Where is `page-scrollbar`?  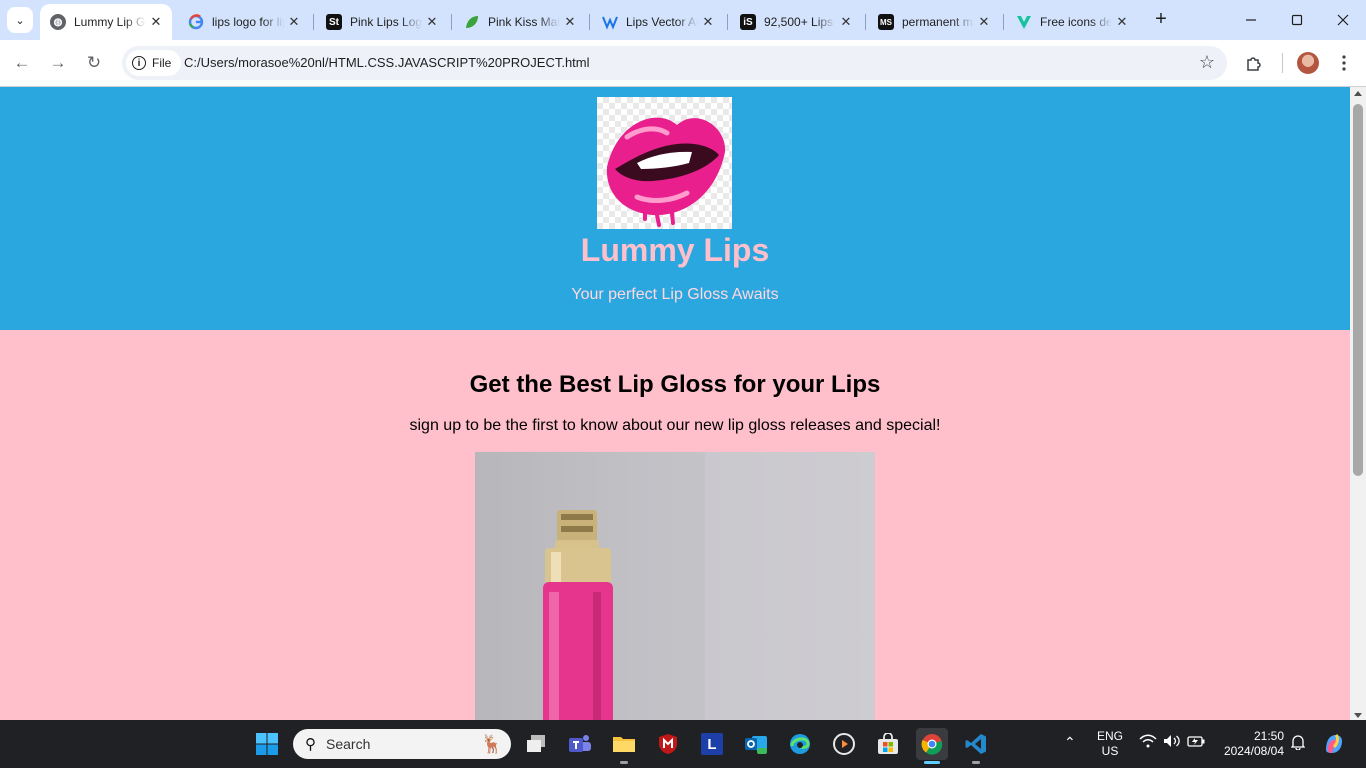
page-scrollbar is located at coordinates (1358, 403).